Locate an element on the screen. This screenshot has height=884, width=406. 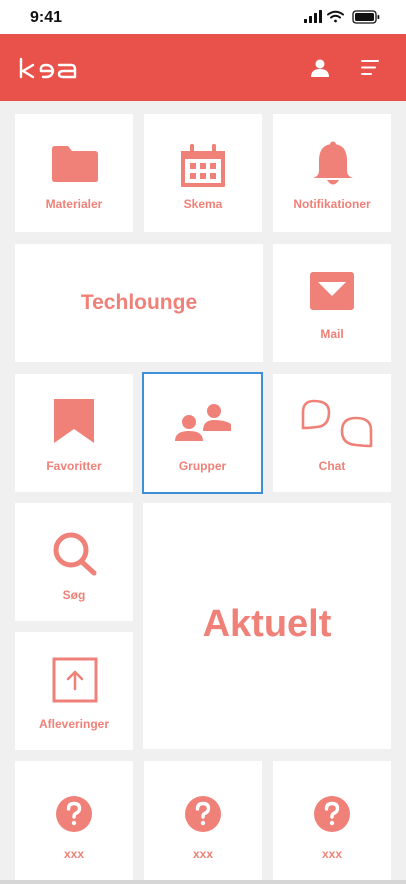
chat-bubbles-icon is located at coordinates (337, 423).